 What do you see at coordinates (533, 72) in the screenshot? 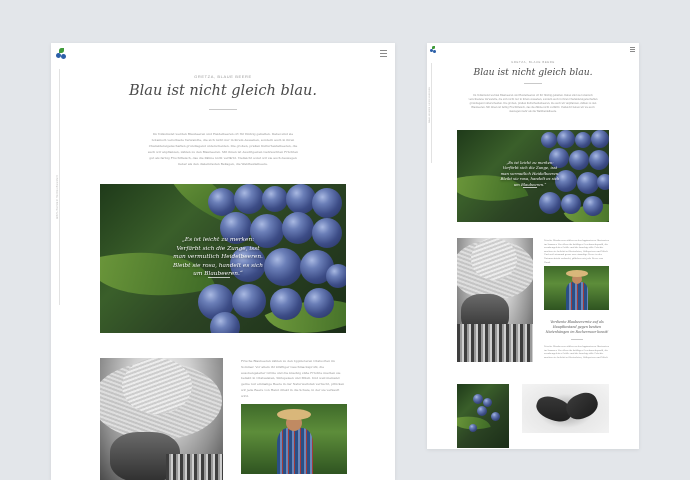
I see `page-title-small: Blau ist nicht gleich blau.` at bounding box center [533, 72].